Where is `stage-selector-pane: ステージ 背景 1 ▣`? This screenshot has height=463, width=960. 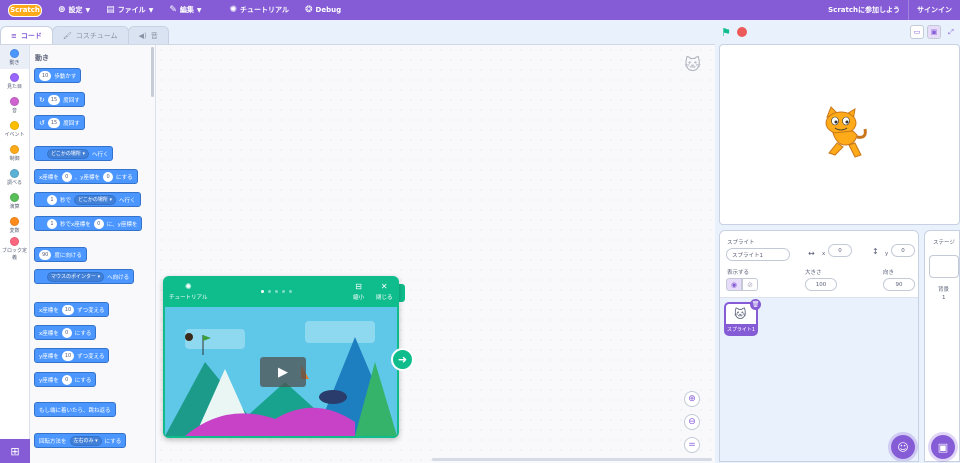 stage-selector-pane: ステージ 背景 1 ▣ is located at coordinates (942, 346).